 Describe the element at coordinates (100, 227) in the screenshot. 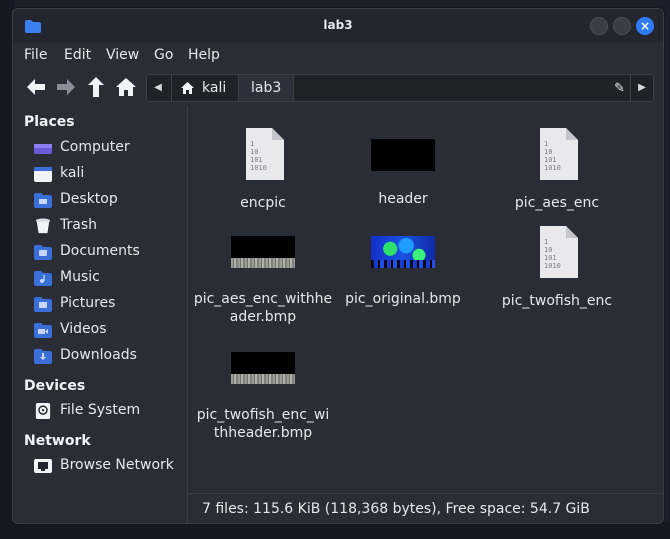

I see `sidebar-item-trash: Trash` at that location.